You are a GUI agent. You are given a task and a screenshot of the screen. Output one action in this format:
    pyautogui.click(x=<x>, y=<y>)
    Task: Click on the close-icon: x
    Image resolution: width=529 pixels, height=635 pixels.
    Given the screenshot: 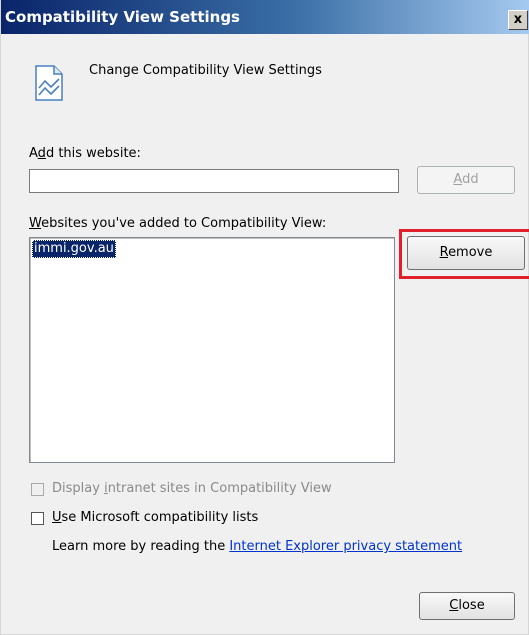 What is the action you would take?
    pyautogui.click(x=518, y=19)
    